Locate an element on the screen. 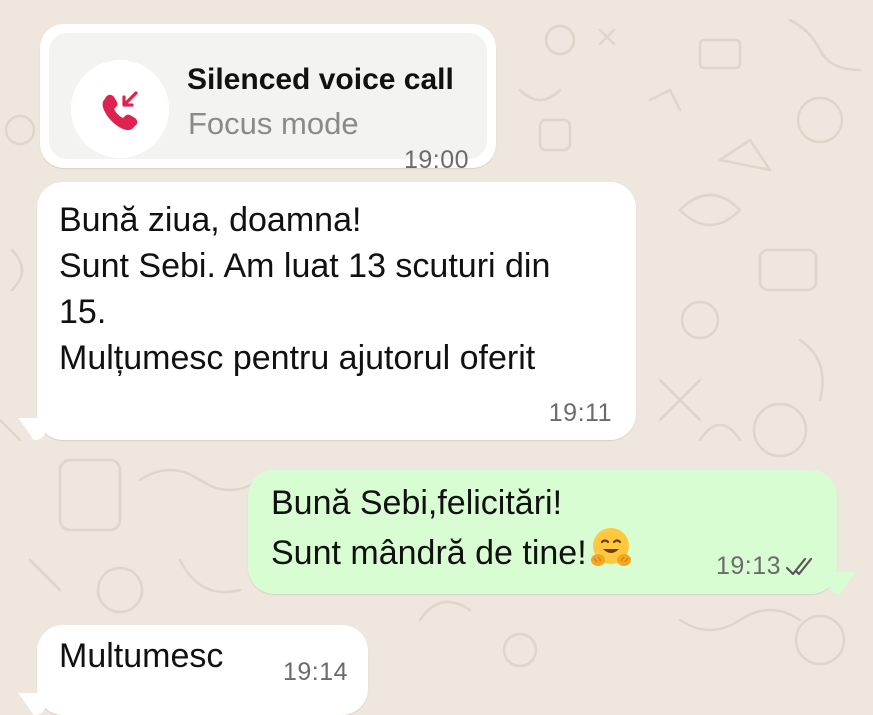  message-line: Bună ziua, doamna! is located at coordinates (210, 220).